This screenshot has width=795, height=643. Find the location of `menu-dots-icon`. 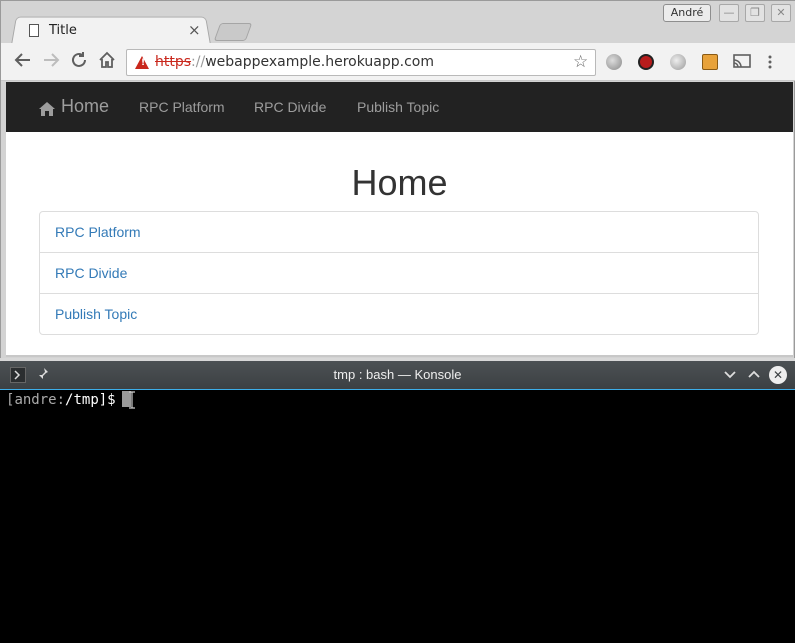

menu-dots-icon is located at coordinates (770, 62).